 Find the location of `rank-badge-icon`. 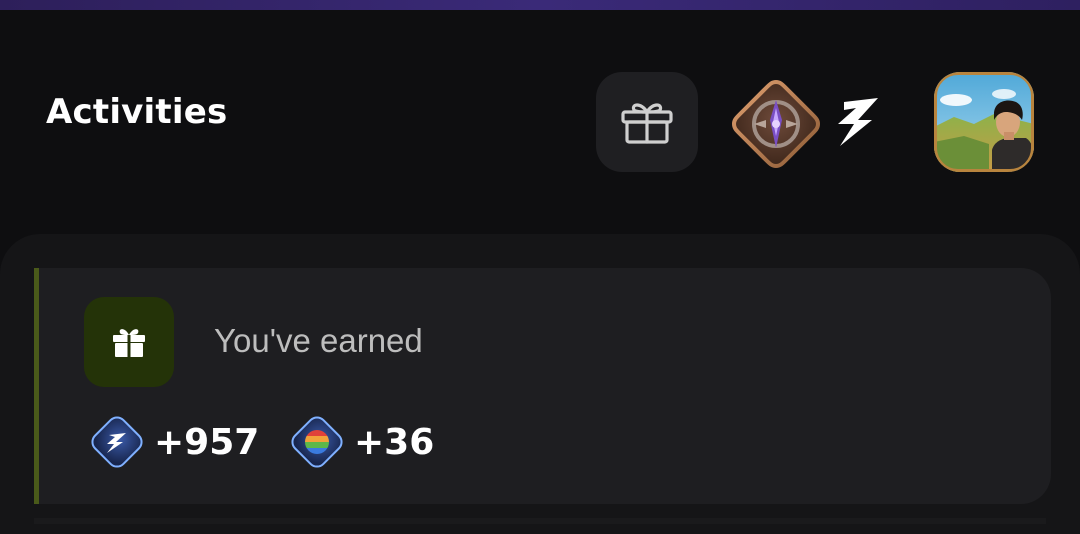

rank-badge-icon is located at coordinates (776, 124).